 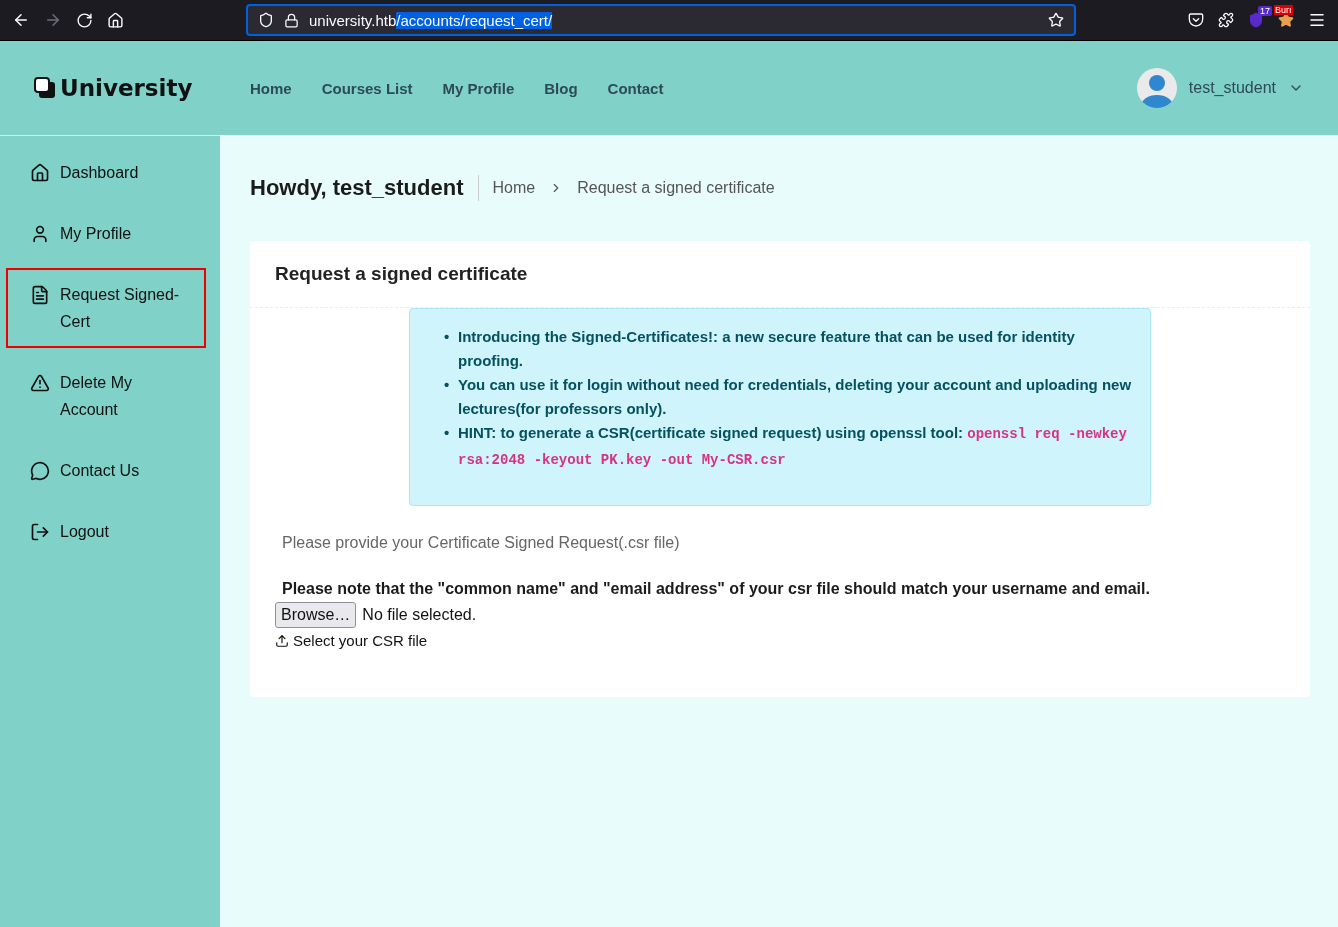 I want to click on warning-icon, so click(x=40, y=383).